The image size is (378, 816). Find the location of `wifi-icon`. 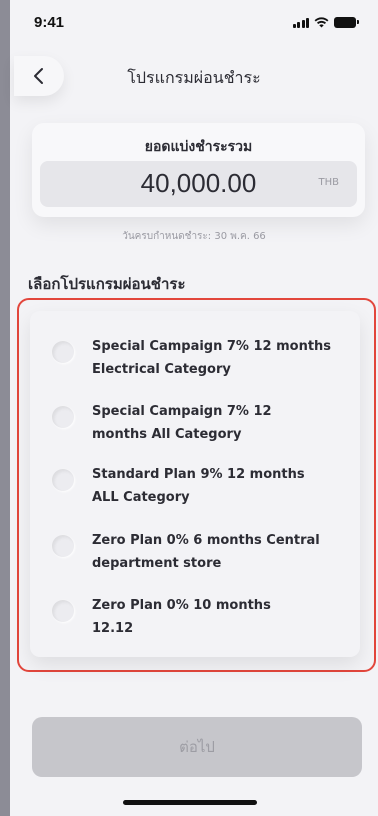

wifi-icon is located at coordinates (321, 21).